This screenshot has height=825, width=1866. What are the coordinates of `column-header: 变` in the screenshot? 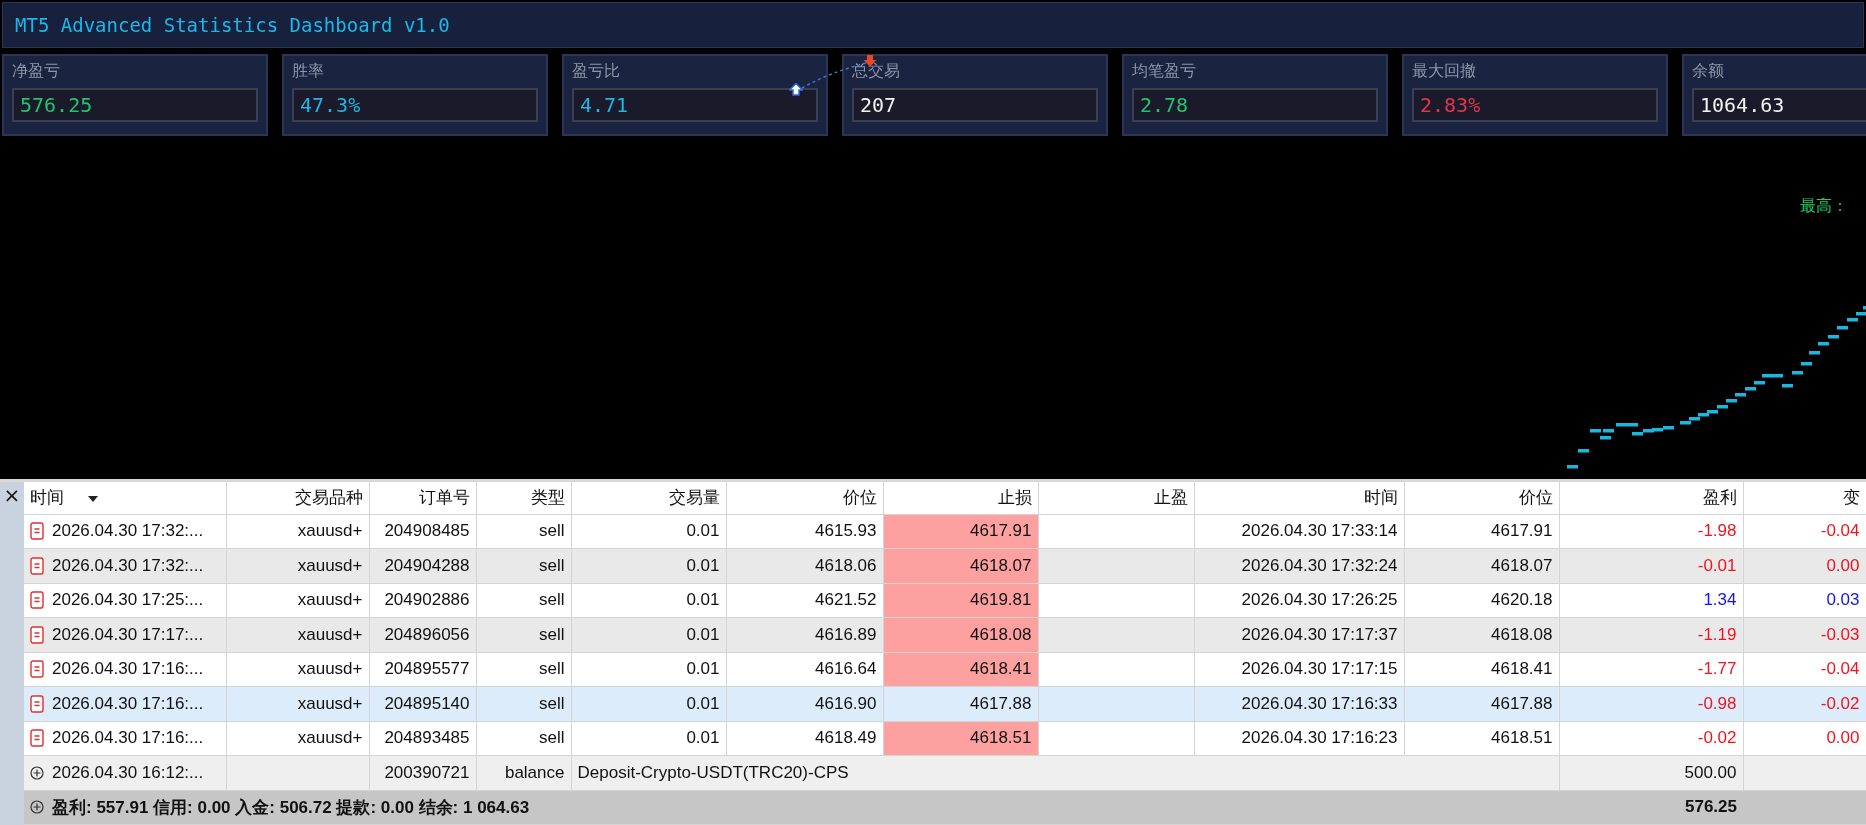 It's located at (1804, 498).